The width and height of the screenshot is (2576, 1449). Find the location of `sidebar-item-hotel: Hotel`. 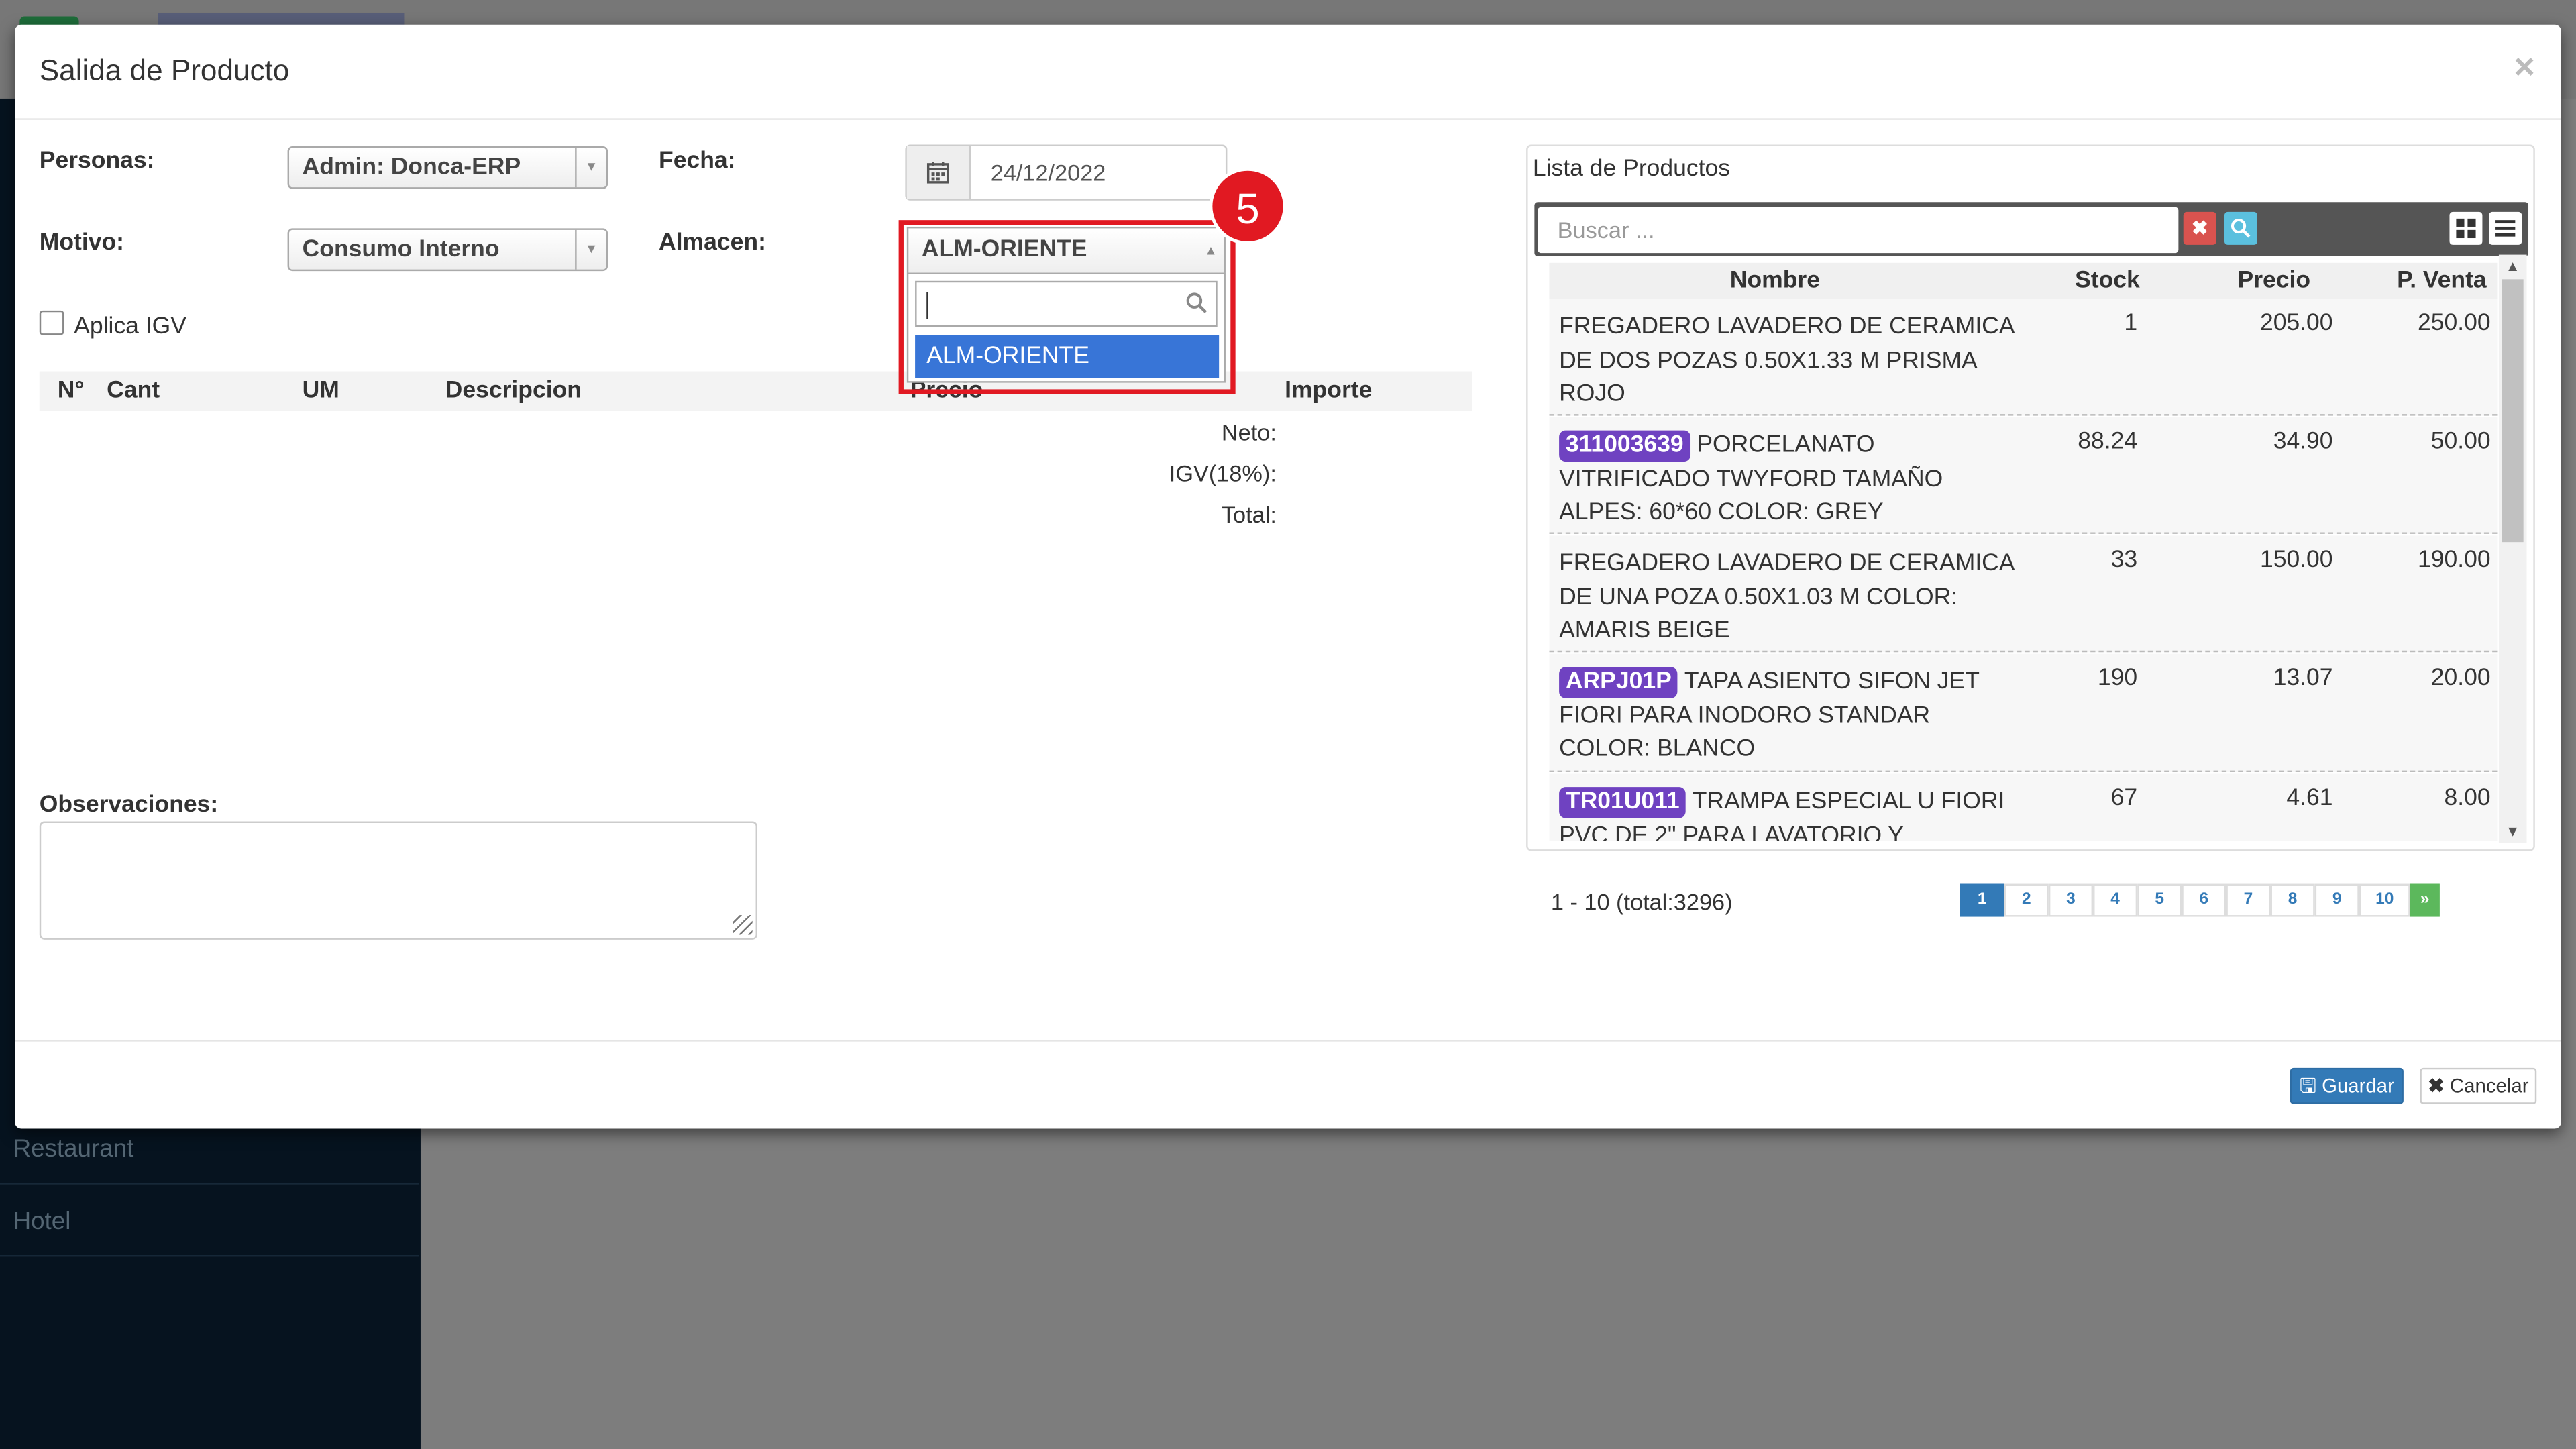

sidebar-item-hotel: Hotel is located at coordinates (209, 1221).